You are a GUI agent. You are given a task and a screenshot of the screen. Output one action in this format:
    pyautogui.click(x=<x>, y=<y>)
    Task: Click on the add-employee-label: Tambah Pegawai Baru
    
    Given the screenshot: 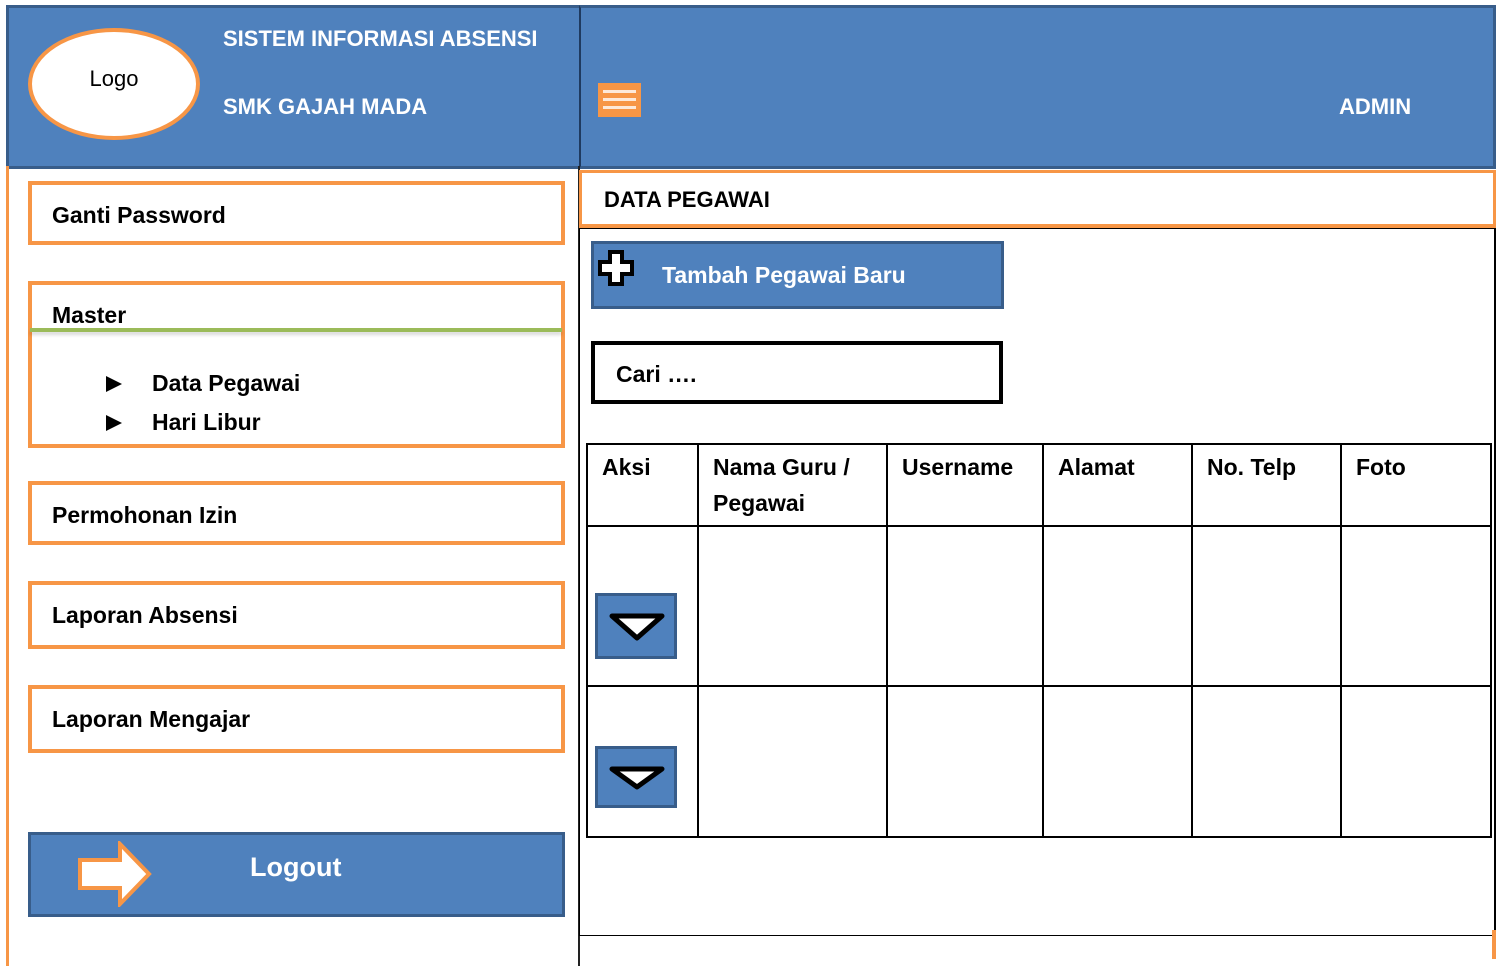 What is the action you would take?
    pyautogui.click(x=784, y=275)
    